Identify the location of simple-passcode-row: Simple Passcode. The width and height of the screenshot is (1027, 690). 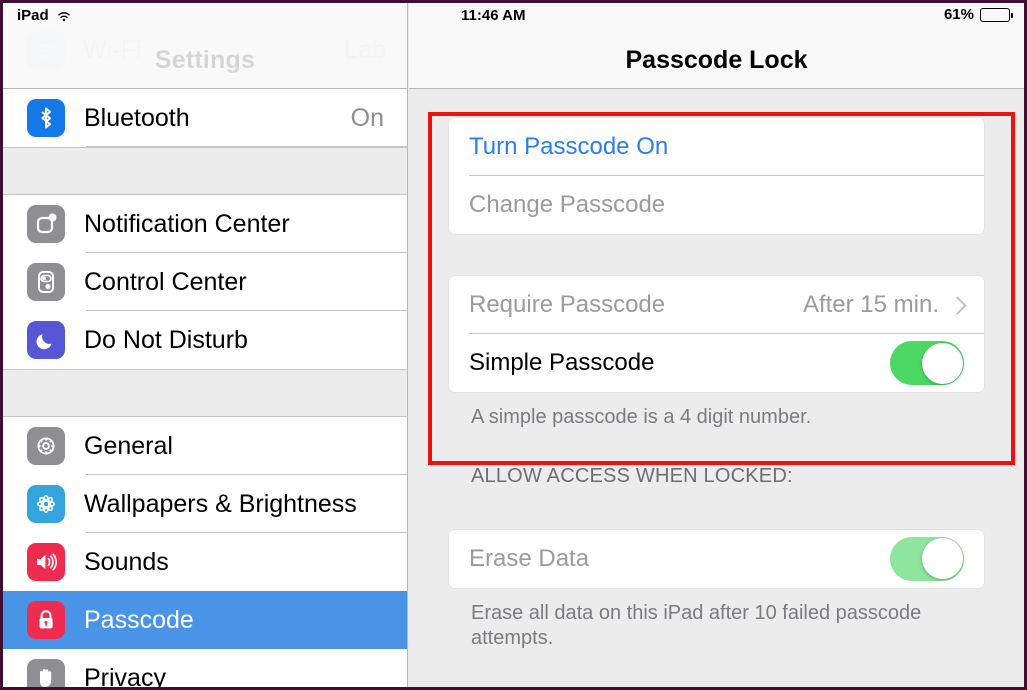
(716, 363).